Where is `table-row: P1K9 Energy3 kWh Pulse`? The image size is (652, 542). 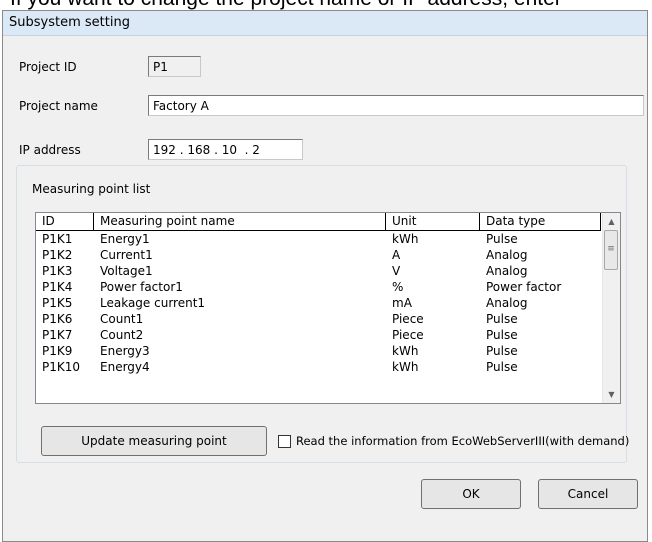
table-row: P1K9 Energy3 kWh Pulse is located at coordinates (318, 351).